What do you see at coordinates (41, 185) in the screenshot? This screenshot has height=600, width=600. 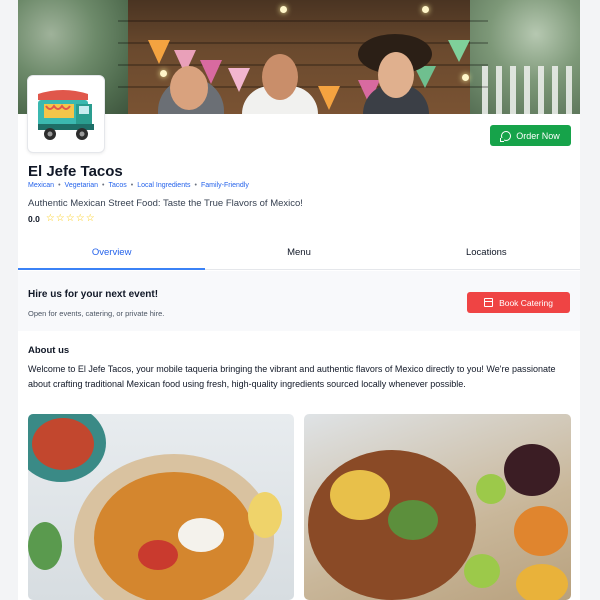 I see `tag-link: Mexican` at bounding box center [41, 185].